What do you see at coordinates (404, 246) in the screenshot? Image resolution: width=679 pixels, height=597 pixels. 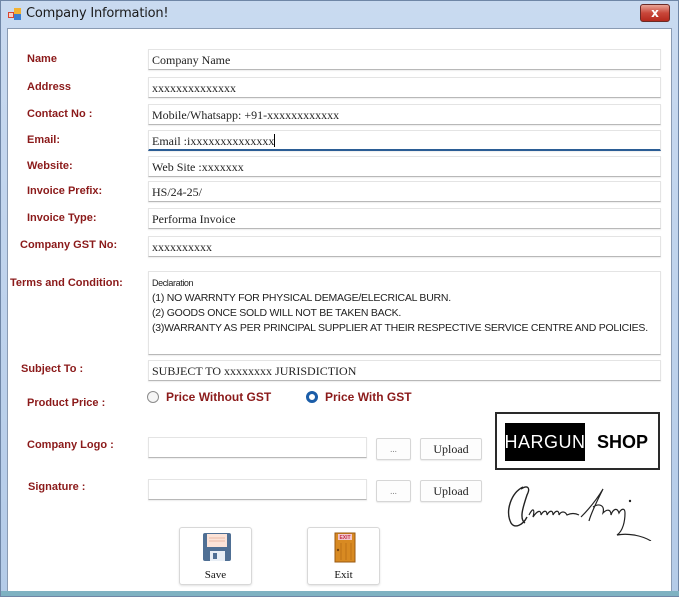 I see `gst-no-input: xxxxxxxxxx` at bounding box center [404, 246].